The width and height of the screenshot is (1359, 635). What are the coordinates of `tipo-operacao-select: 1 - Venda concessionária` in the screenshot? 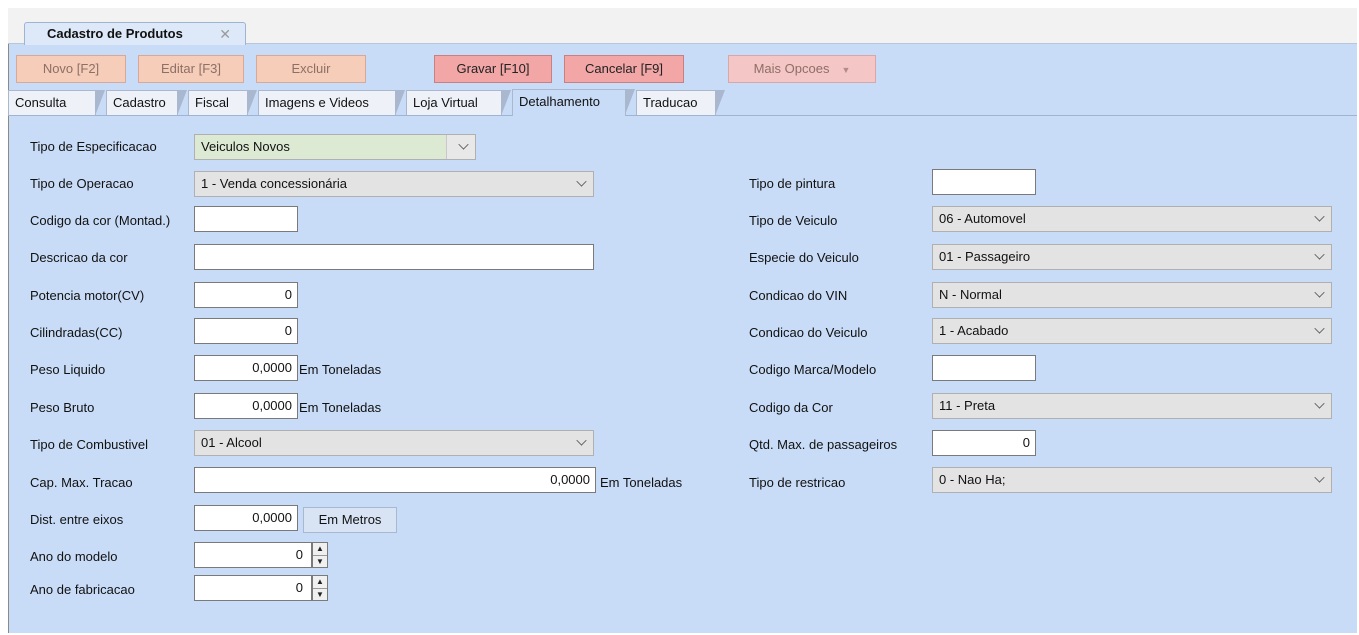 It's located at (394, 184).